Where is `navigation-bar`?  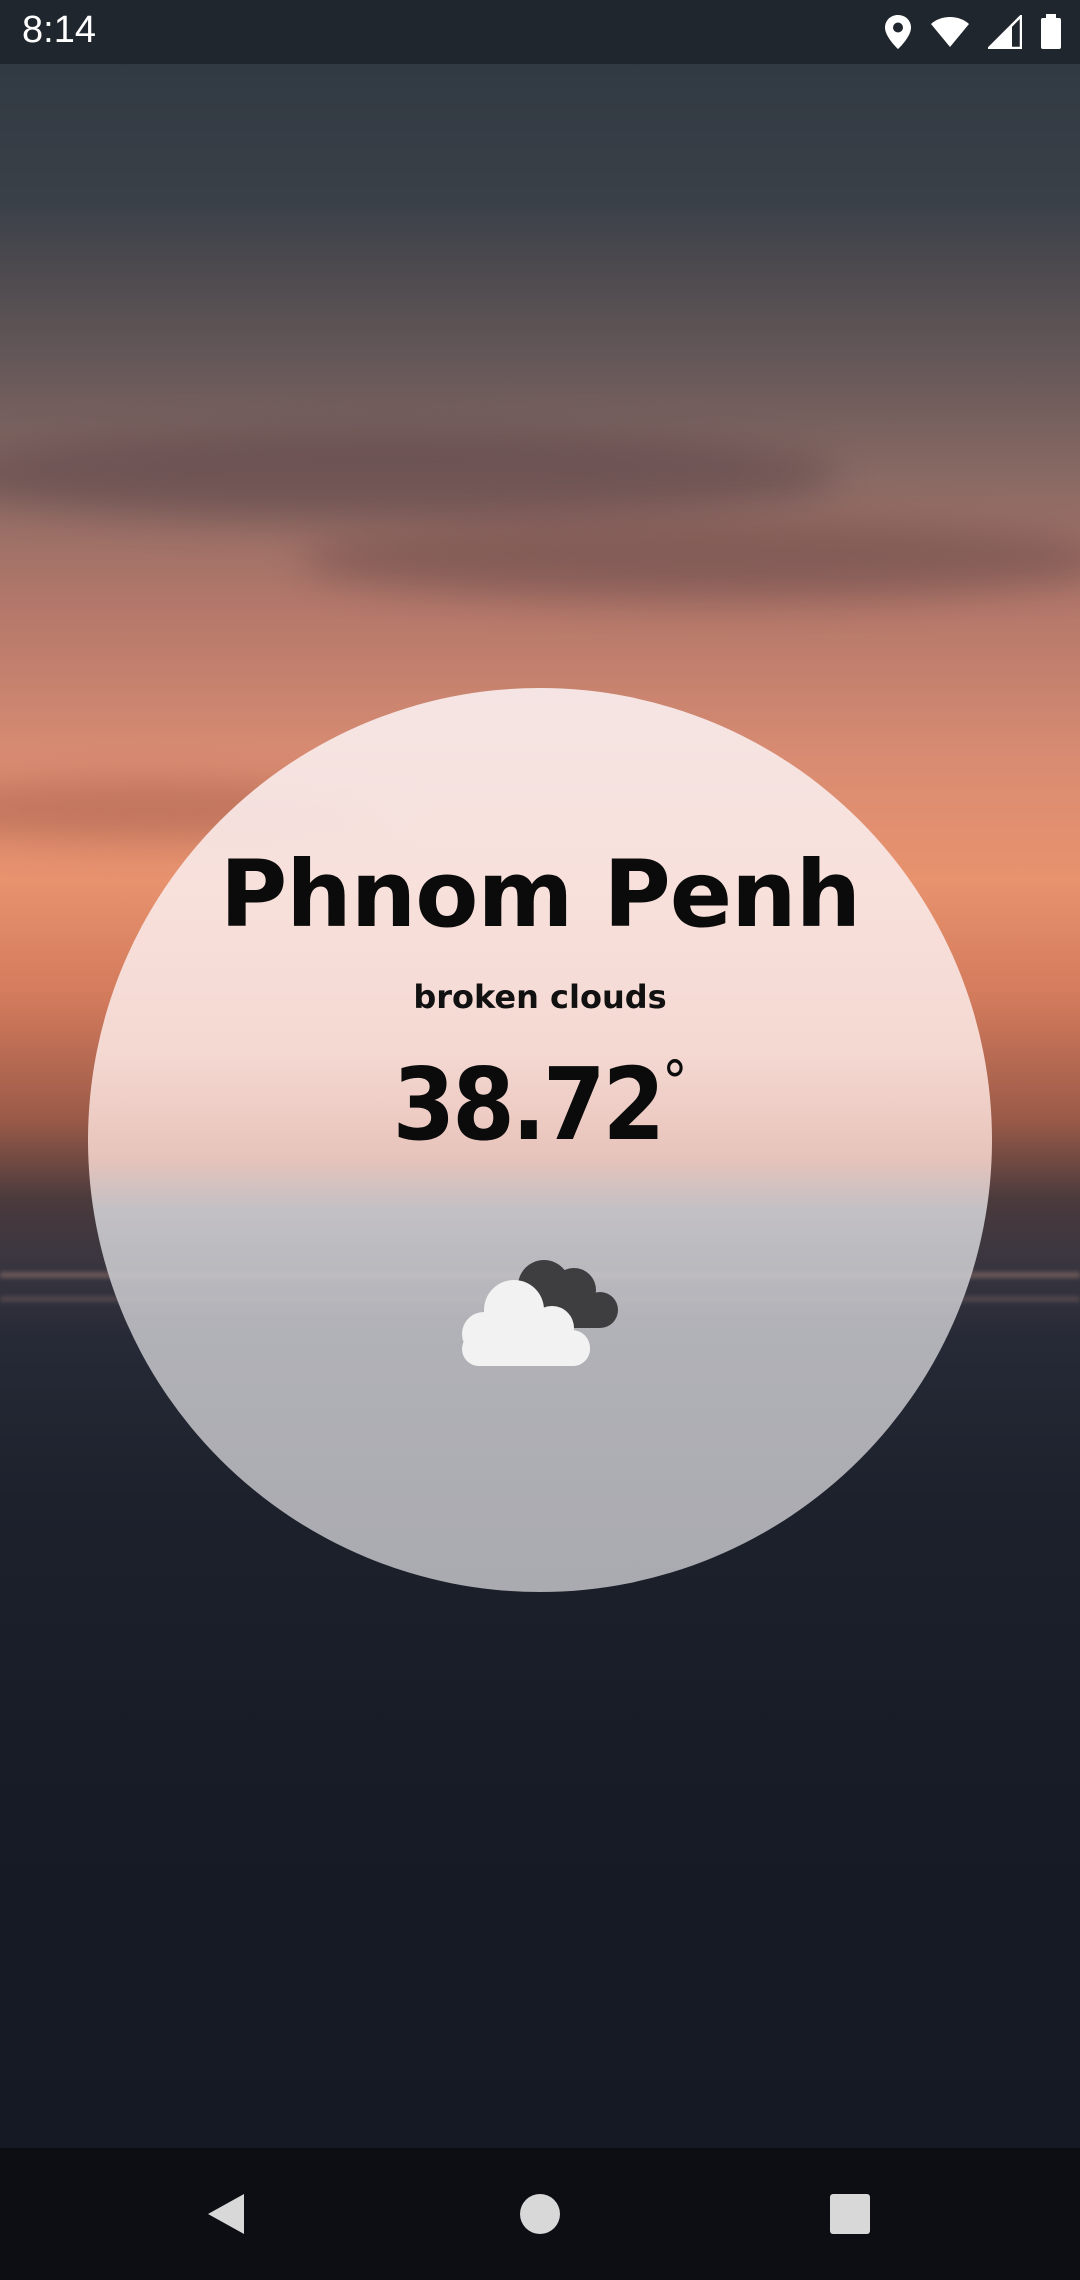
navigation-bar is located at coordinates (540, 2214).